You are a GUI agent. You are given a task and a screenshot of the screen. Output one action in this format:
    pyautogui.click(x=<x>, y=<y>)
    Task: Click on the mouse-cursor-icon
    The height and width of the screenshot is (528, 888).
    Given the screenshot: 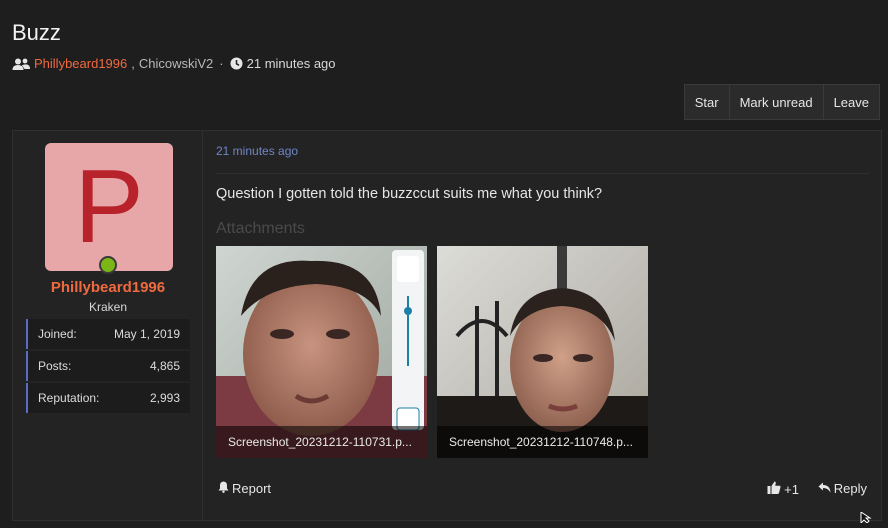 What is the action you would take?
    pyautogui.click(x=867, y=519)
    